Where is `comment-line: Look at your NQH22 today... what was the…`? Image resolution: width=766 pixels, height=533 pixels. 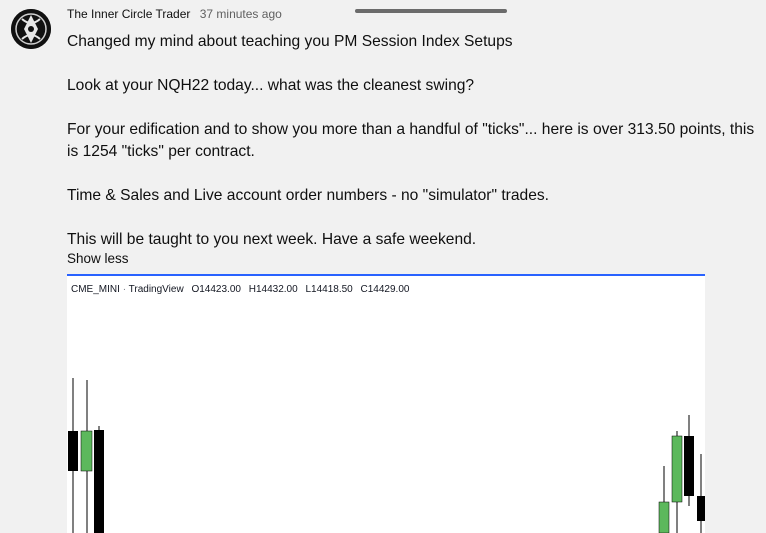
comment-line: Look at your NQH22 today... what was the… is located at coordinates (271, 85).